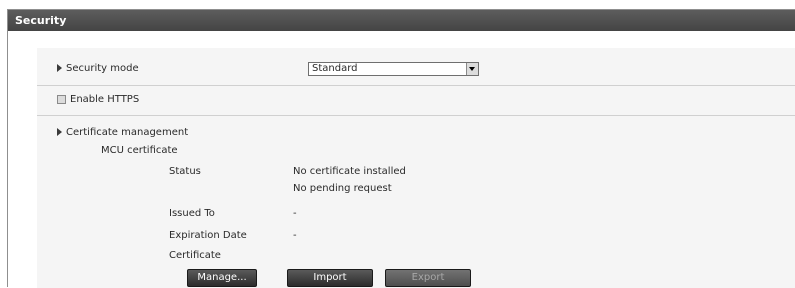 Image resolution: width=795 pixels, height=288 pixels. What do you see at coordinates (192, 213) in the screenshot?
I see `issued-to-label: Issued To` at bounding box center [192, 213].